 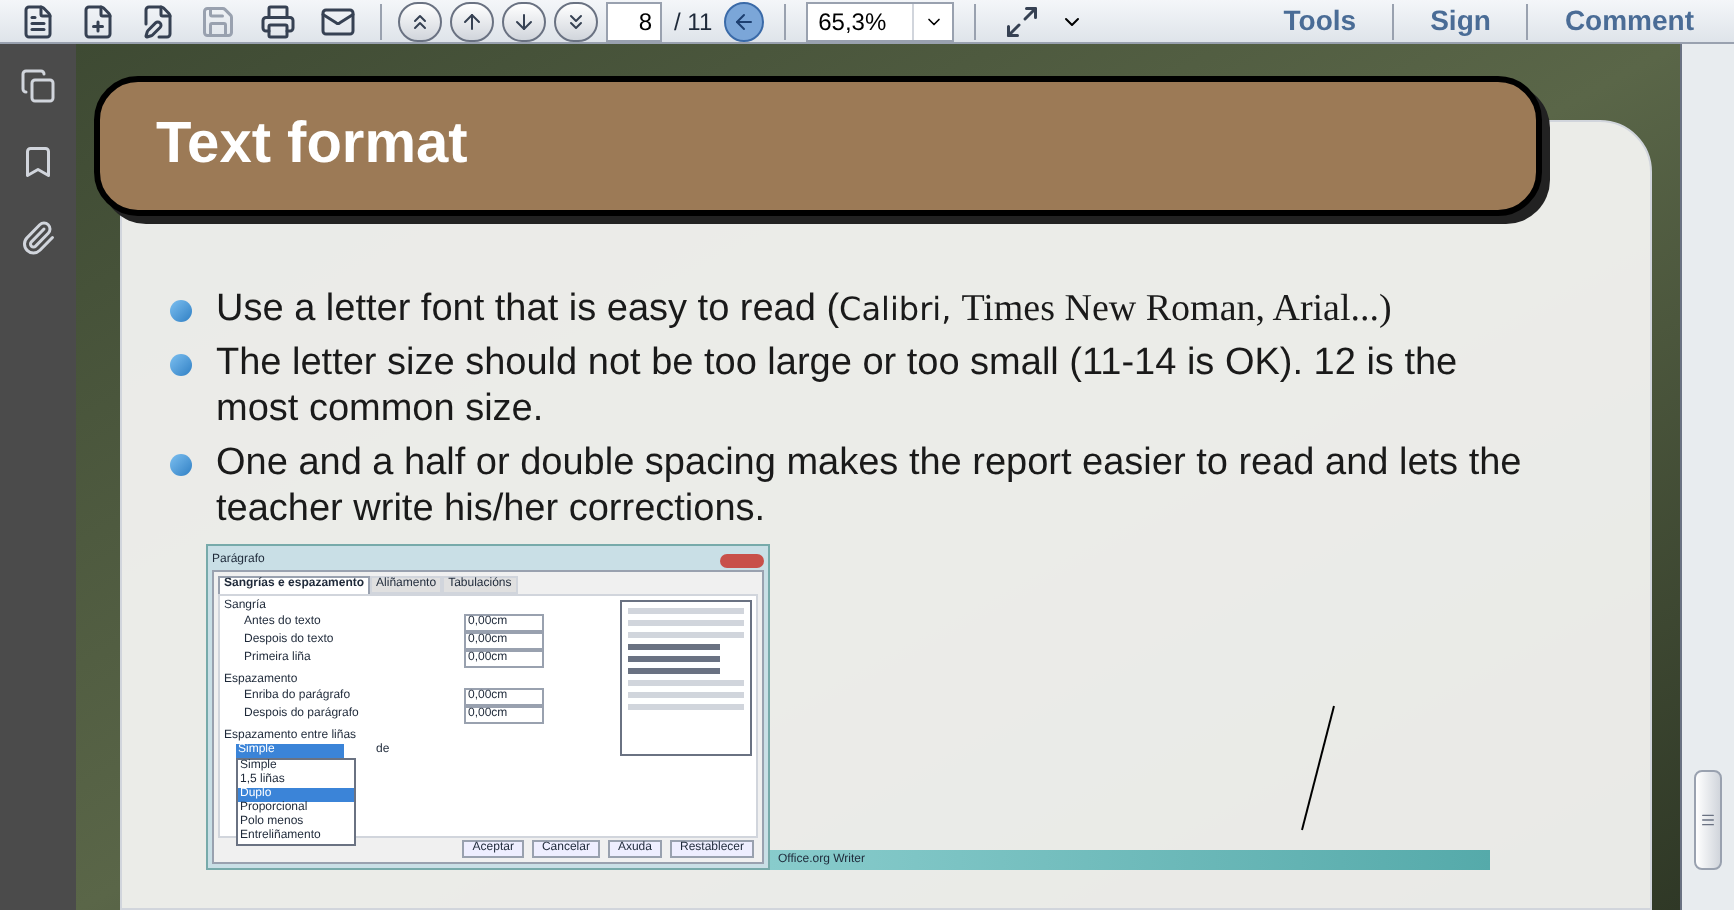 What do you see at coordinates (1460, 21) in the screenshot?
I see `toolbar-link: Sign` at bounding box center [1460, 21].